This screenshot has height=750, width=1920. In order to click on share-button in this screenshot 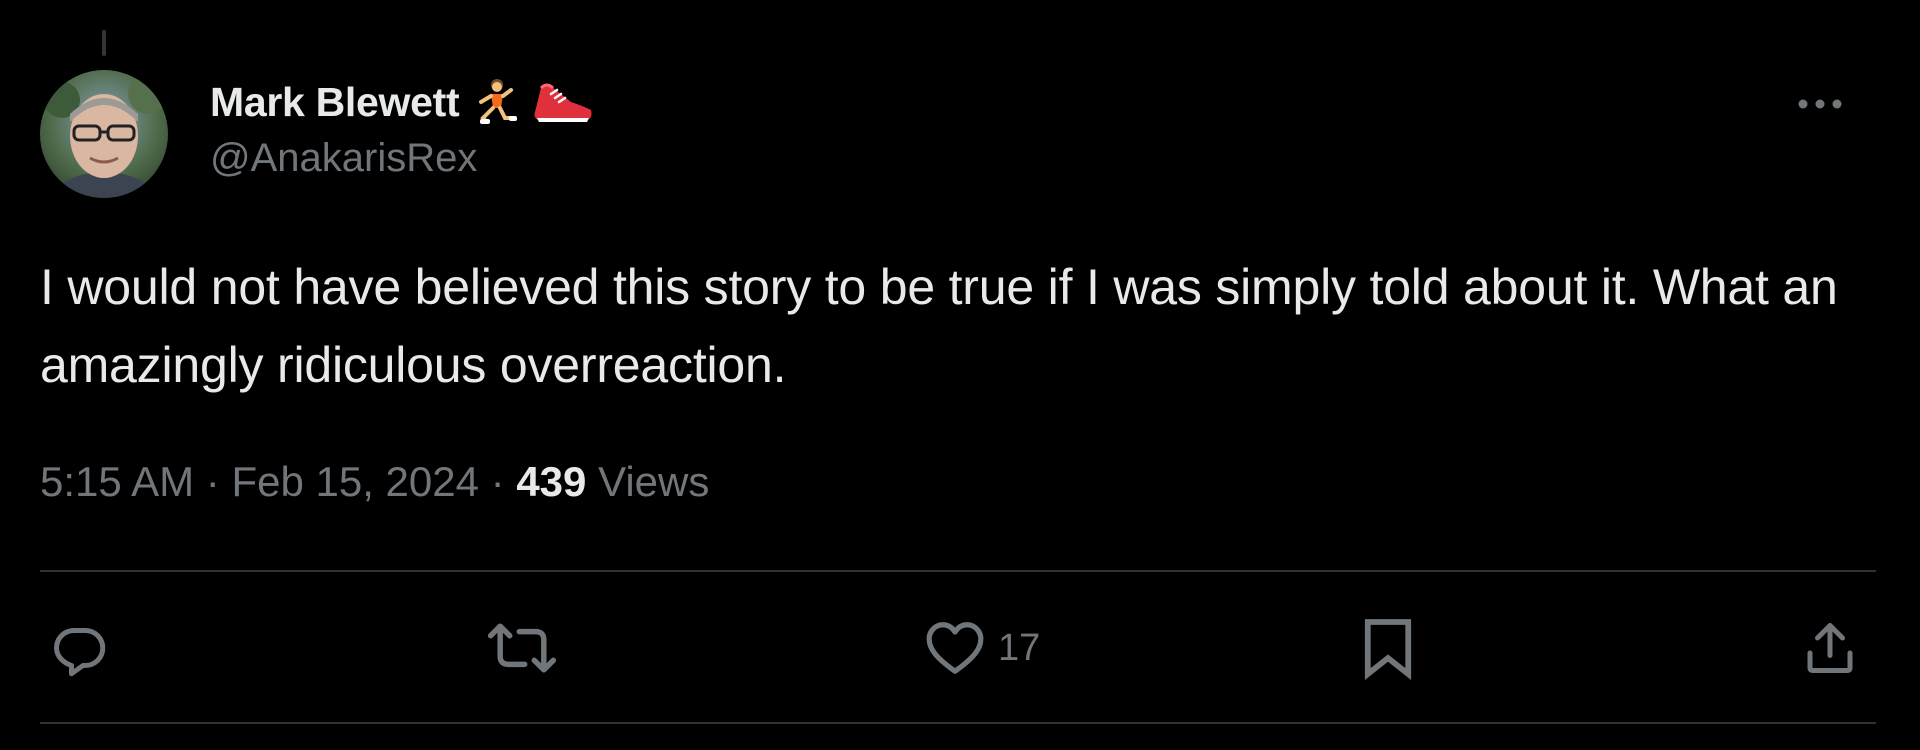, I will do `click(1830, 648)`.